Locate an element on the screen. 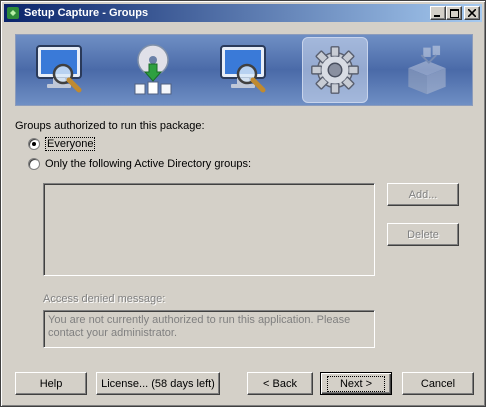 The width and height of the screenshot is (486, 407). step-prescan is located at coordinates (61, 70).